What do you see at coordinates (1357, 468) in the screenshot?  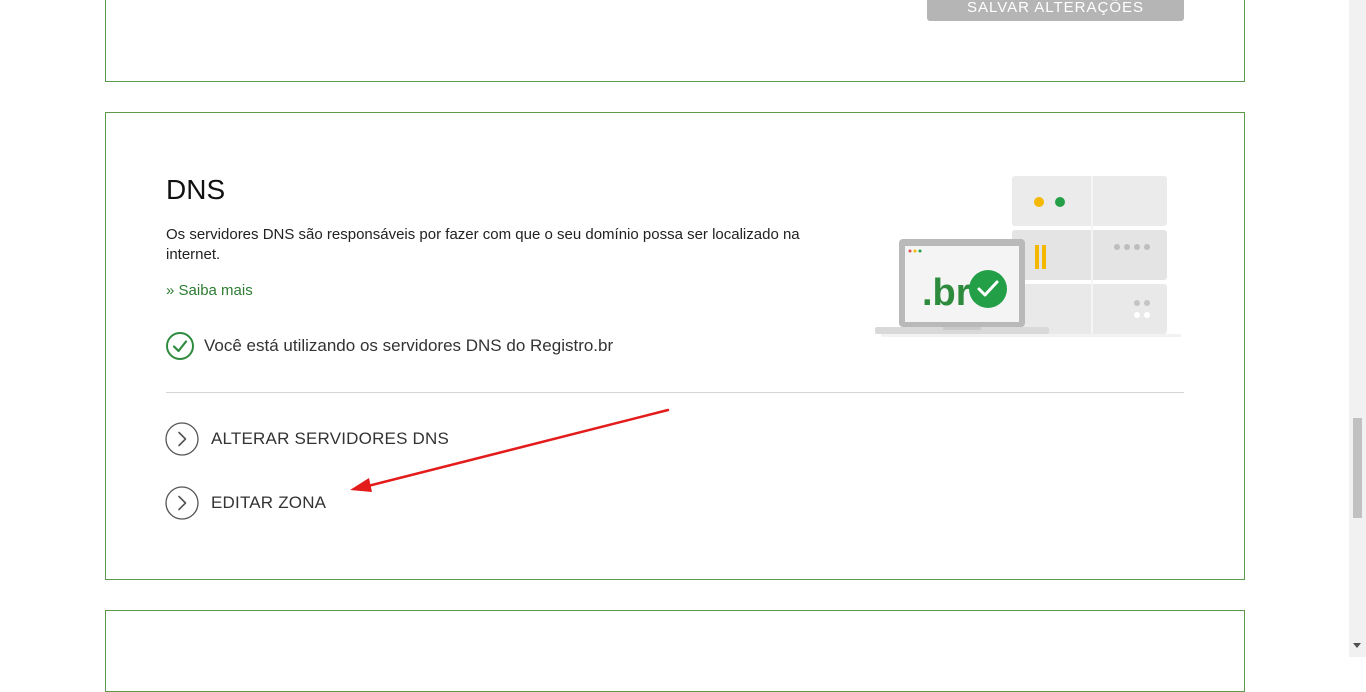 I see `scrollbar-thumb` at bounding box center [1357, 468].